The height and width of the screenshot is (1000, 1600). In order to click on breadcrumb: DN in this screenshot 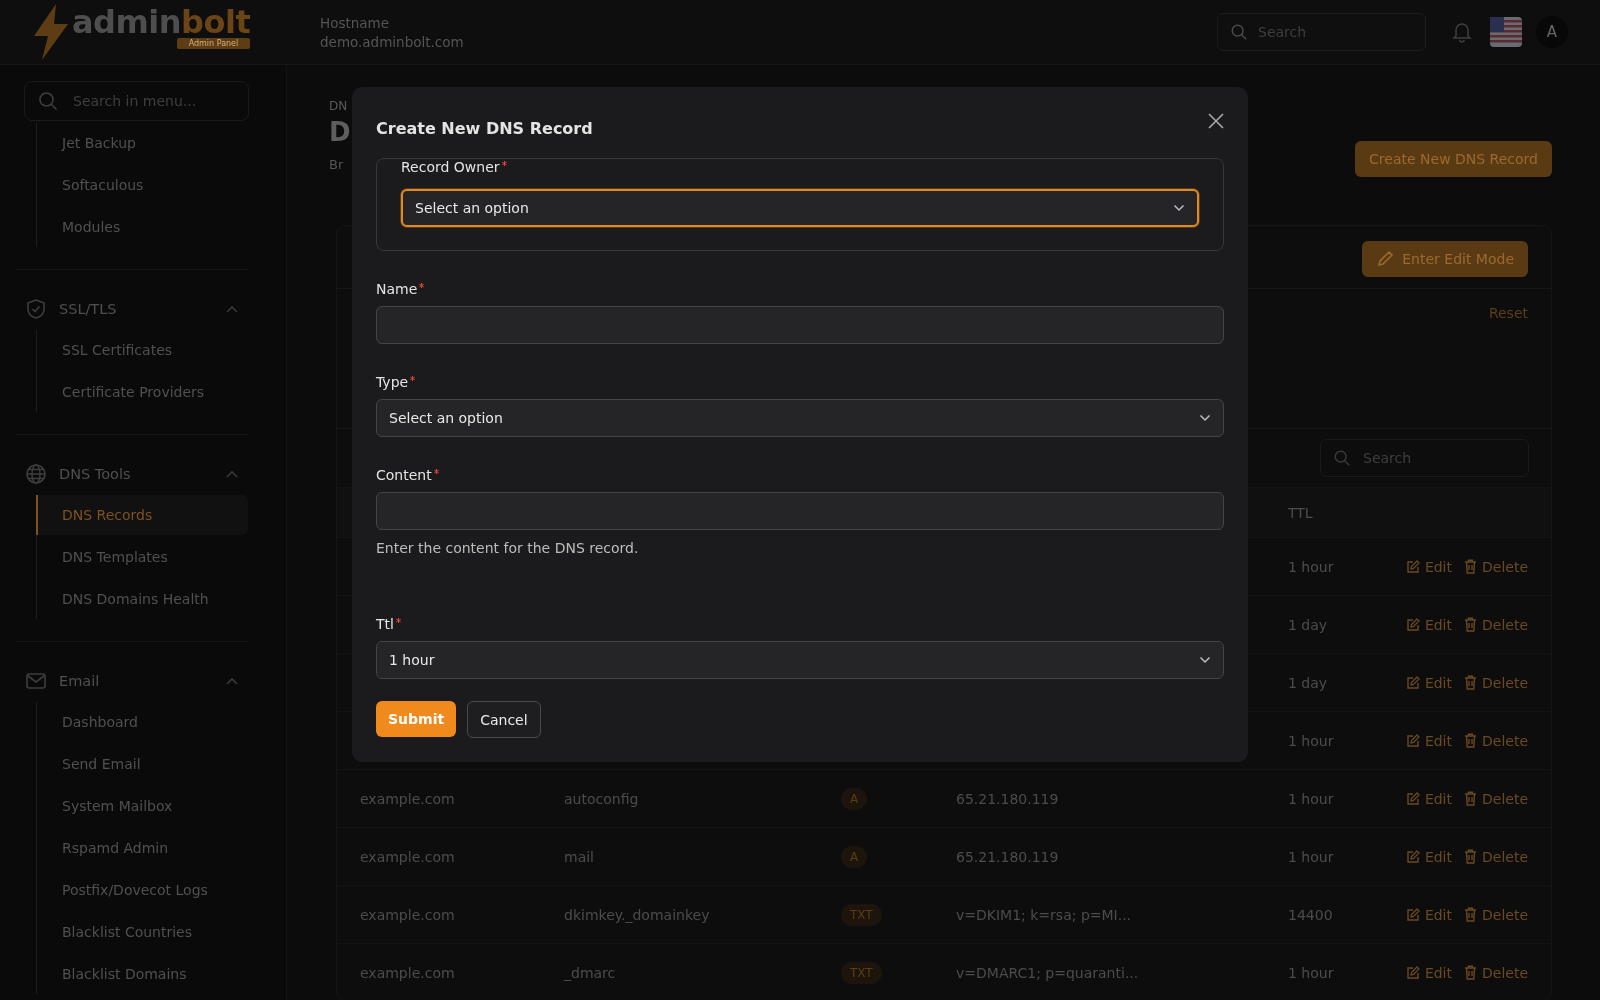, I will do `click(338, 106)`.